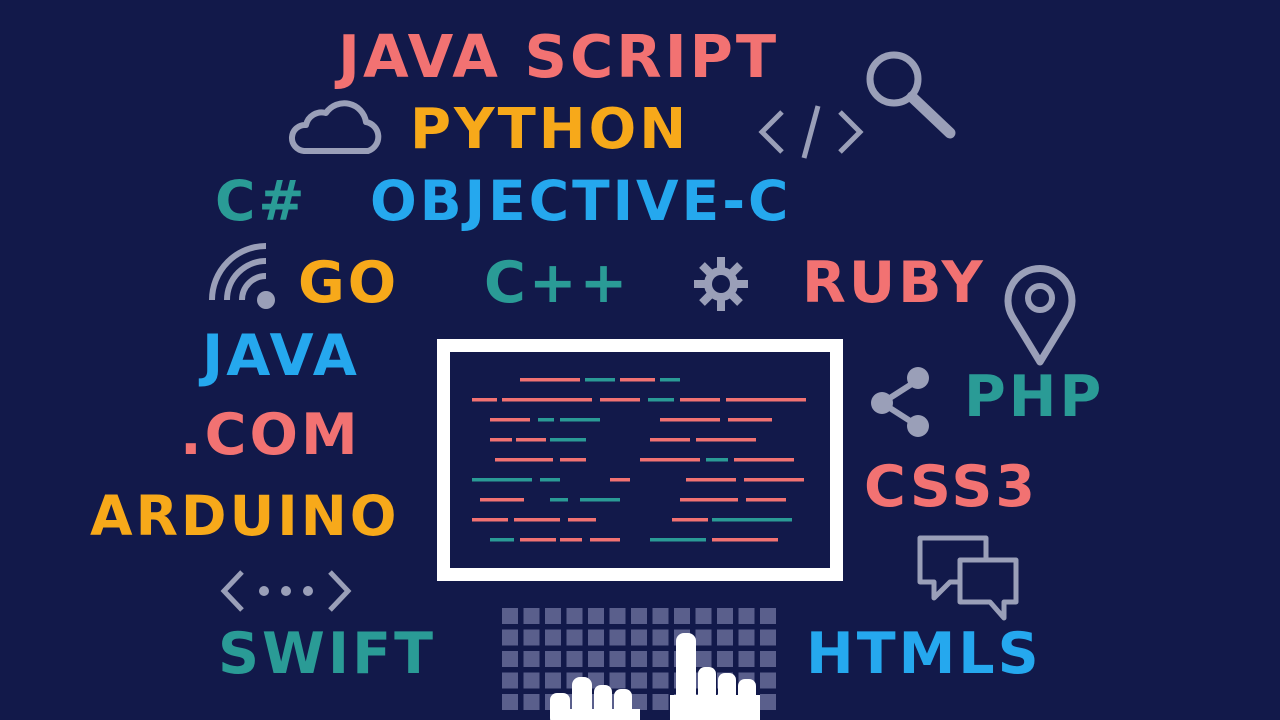 The width and height of the screenshot is (1280, 720). Describe the element at coordinates (270, 435) in the screenshot. I see `word-dotcom: .COM` at that location.